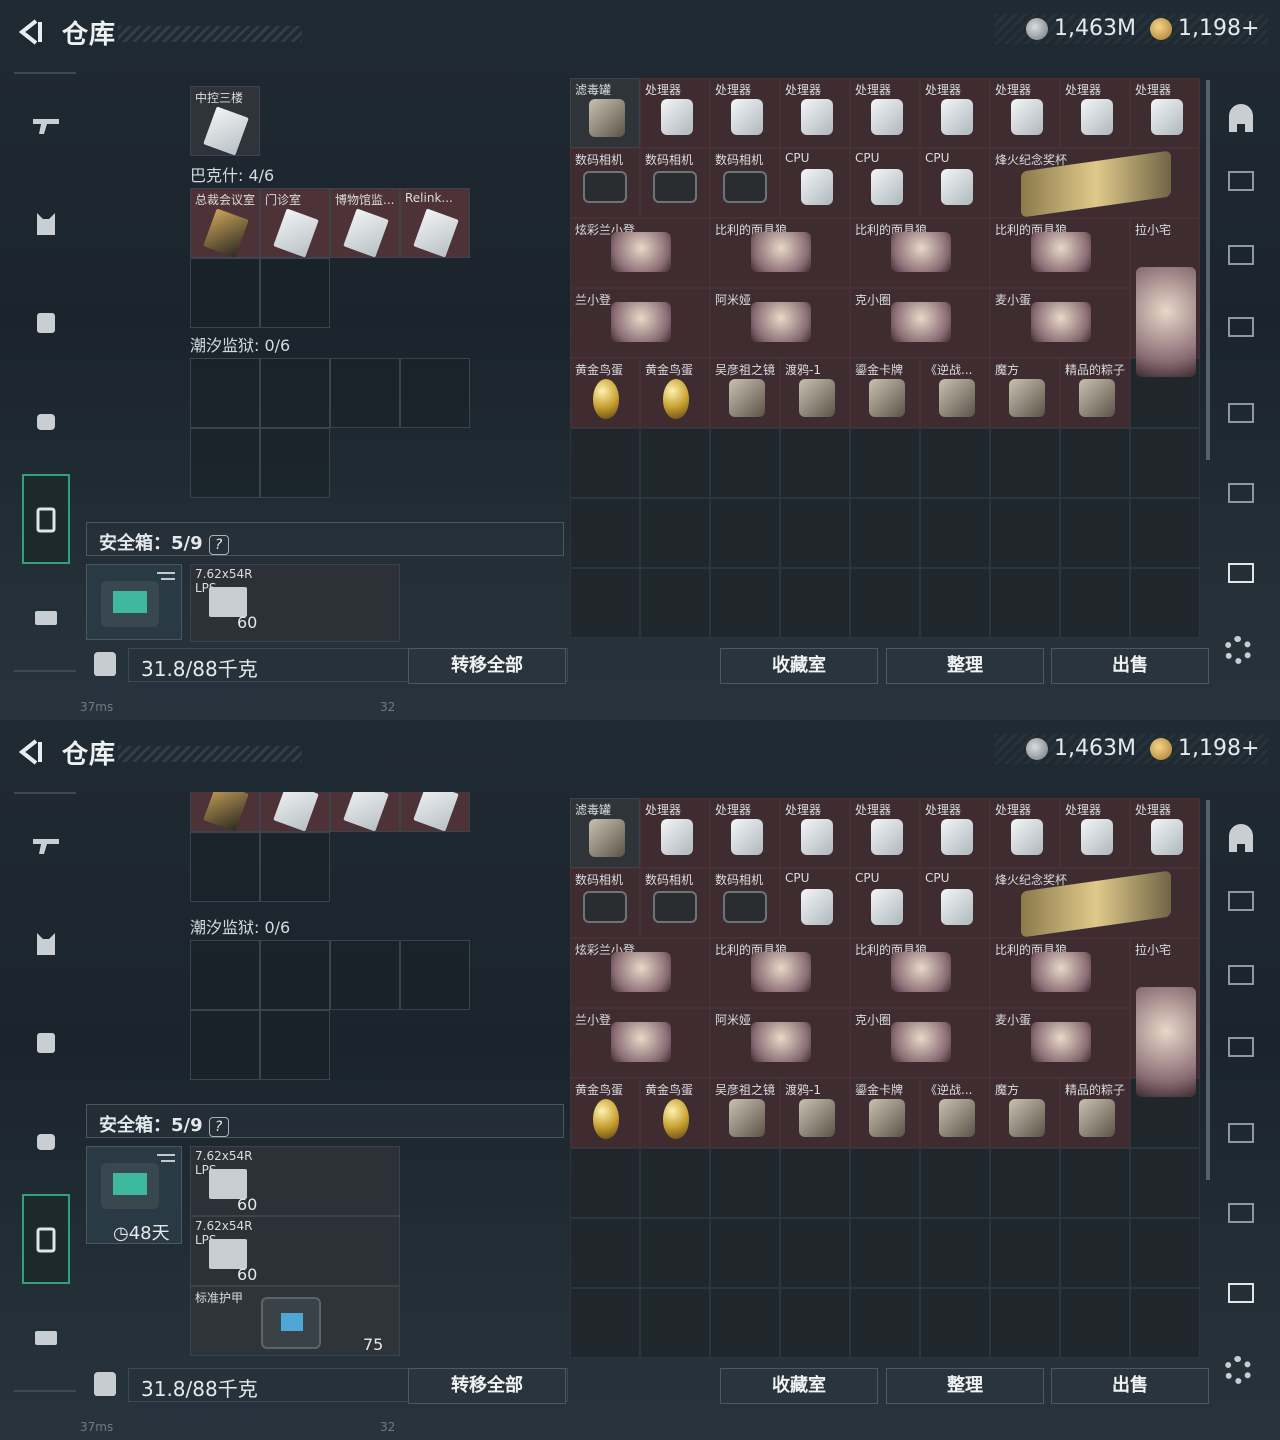 This screenshot has height=1440, width=1280. I want to click on safebox-case: ◷48天, so click(134, 1195).